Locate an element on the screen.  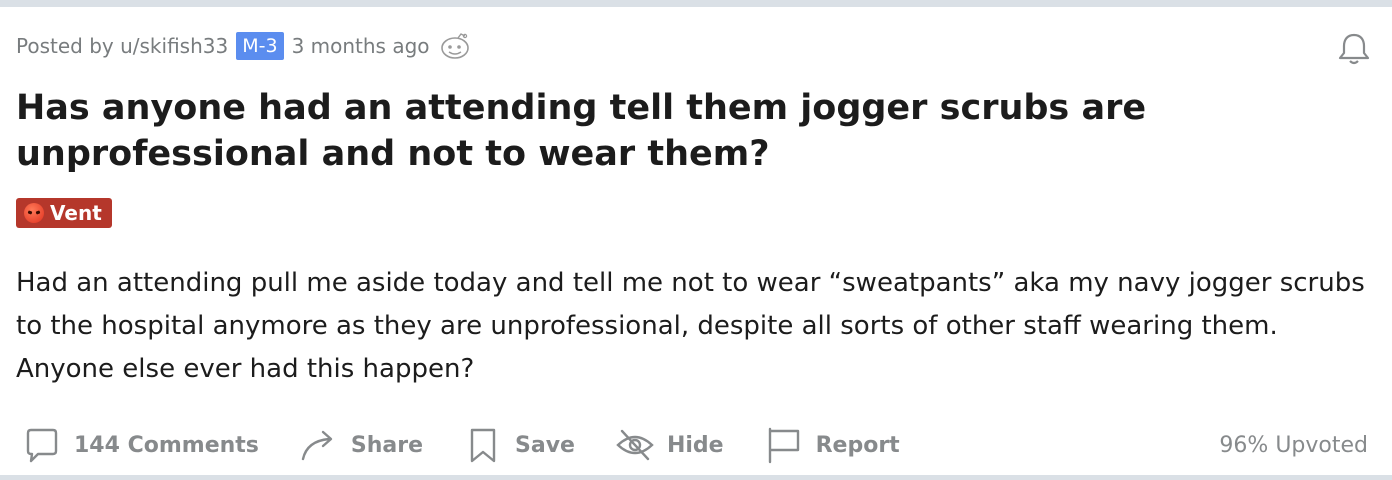
post-meta: Posted by u/skifish33 M-3 3 months ago is located at coordinates (244, 46).